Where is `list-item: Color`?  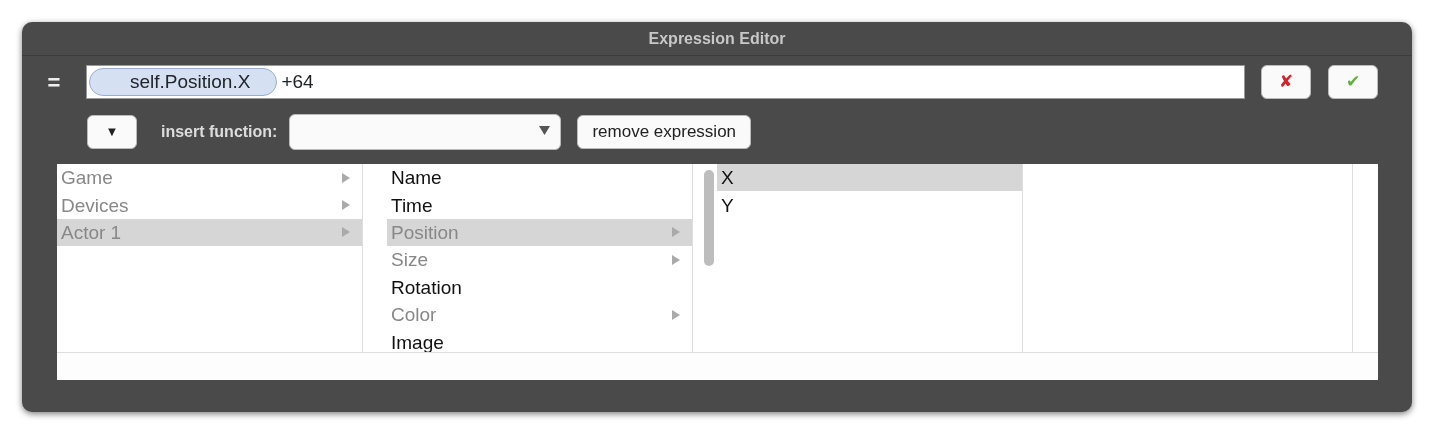
list-item: Color is located at coordinates (539, 314).